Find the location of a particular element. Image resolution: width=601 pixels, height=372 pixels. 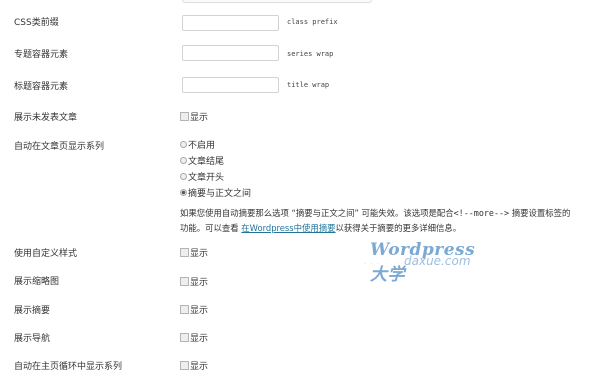

radio-label: 摘要与正文之间 is located at coordinates (220, 194).